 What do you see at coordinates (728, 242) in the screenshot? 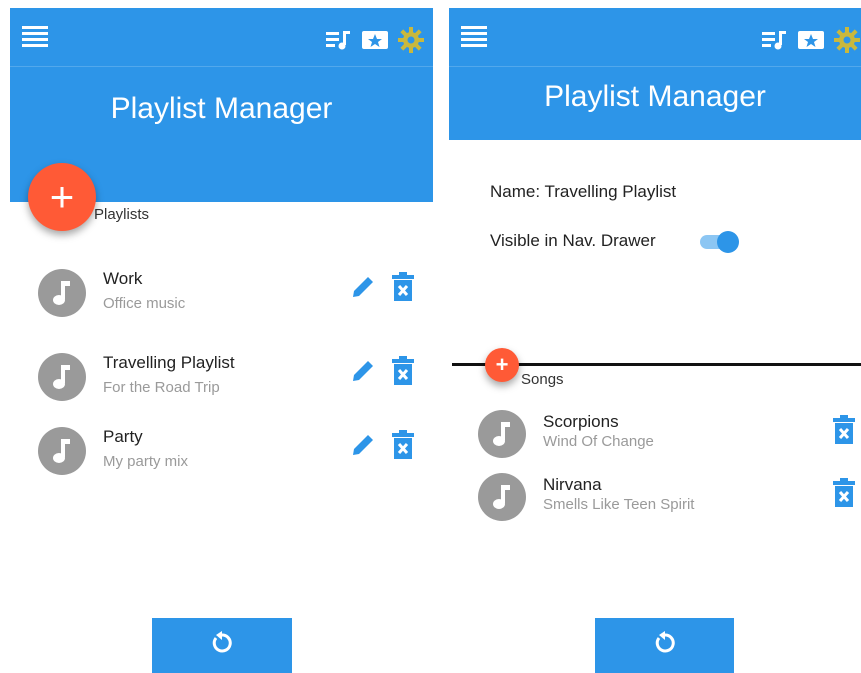
I see `toggle-thumb` at bounding box center [728, 242].